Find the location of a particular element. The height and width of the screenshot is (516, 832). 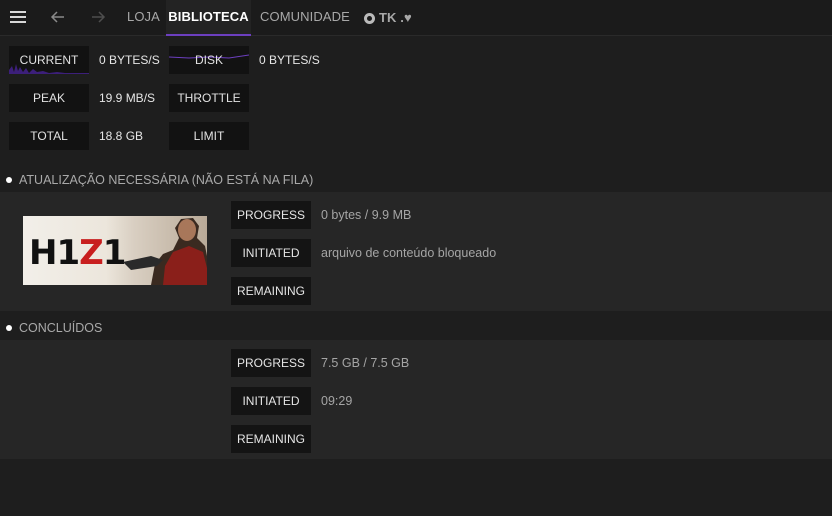

total-stat-label: TOTAL is located at coordinates (49, 136).